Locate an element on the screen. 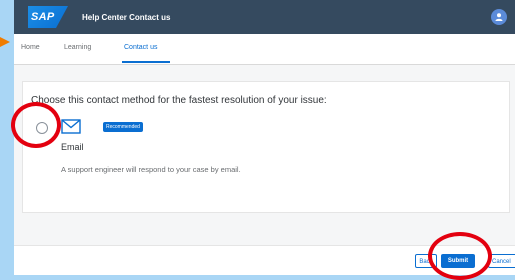  footer-toolbar: Back Submit Cancel is located at coordinates (264, 260).